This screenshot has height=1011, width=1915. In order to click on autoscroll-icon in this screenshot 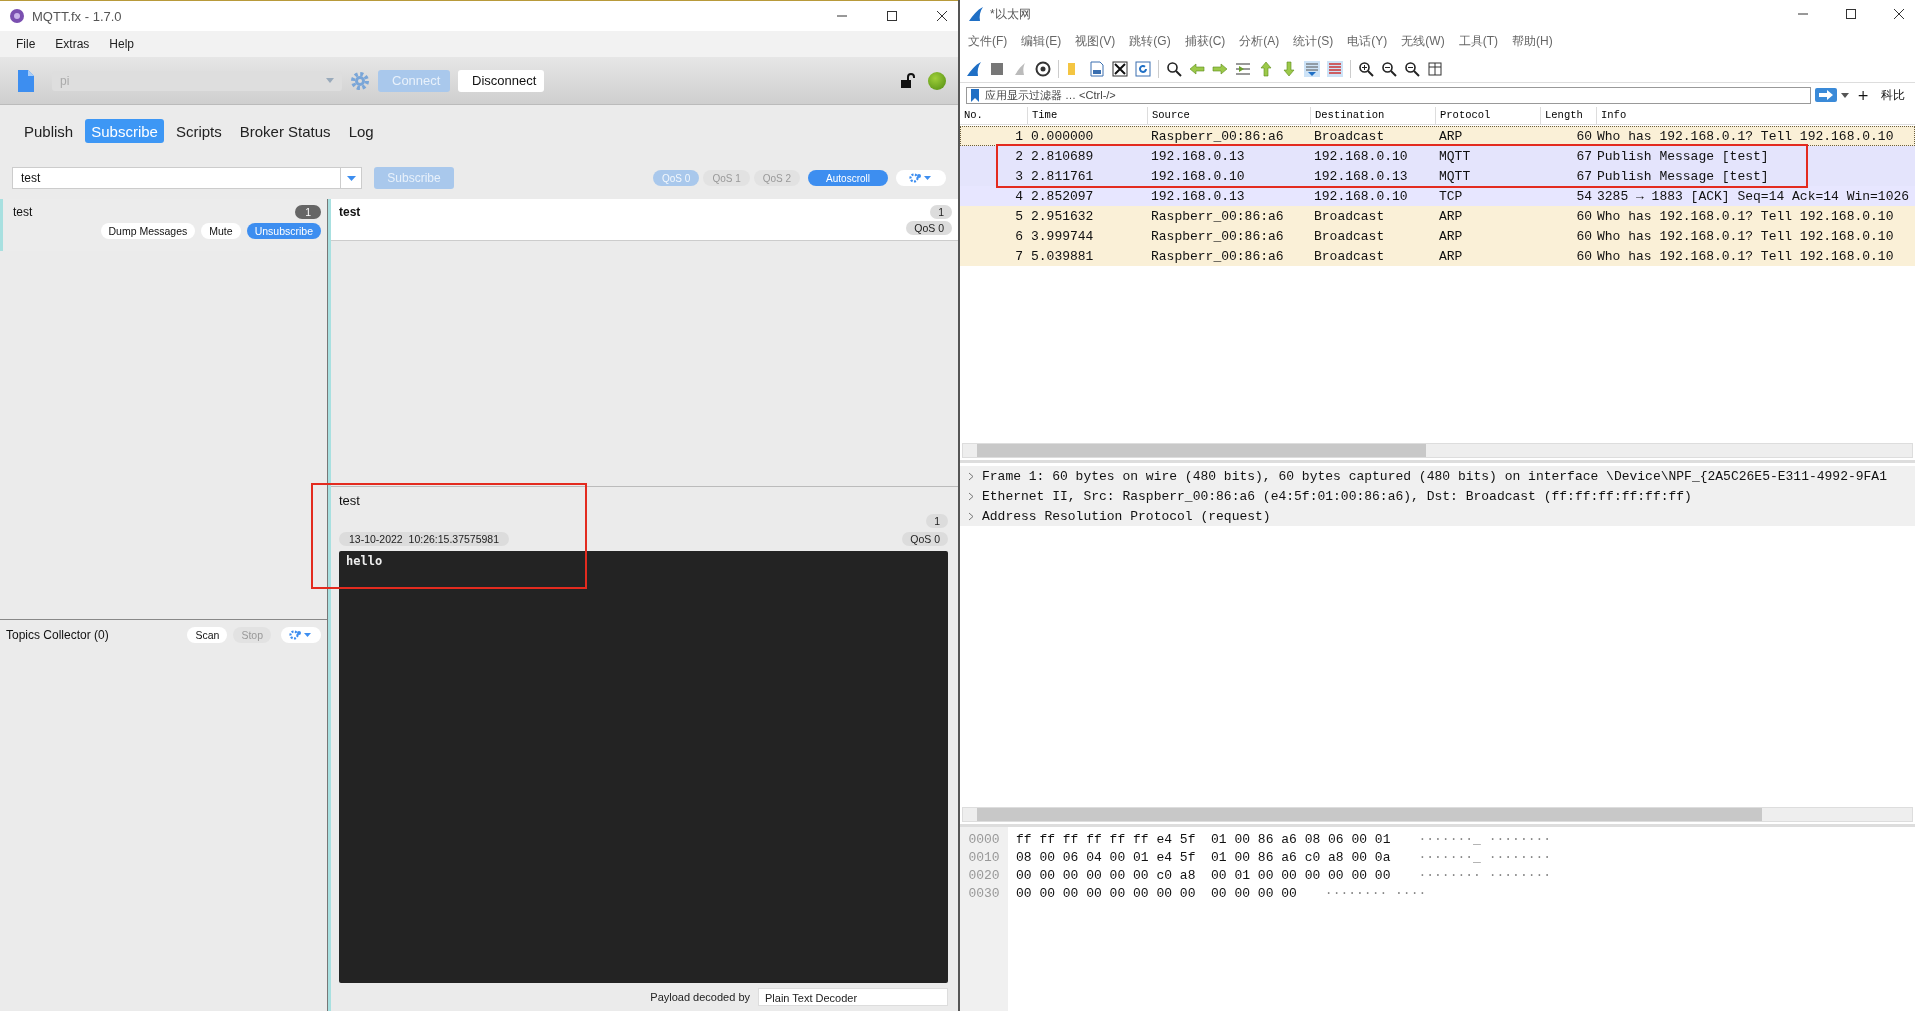, I will do `click(1312, 68)`.